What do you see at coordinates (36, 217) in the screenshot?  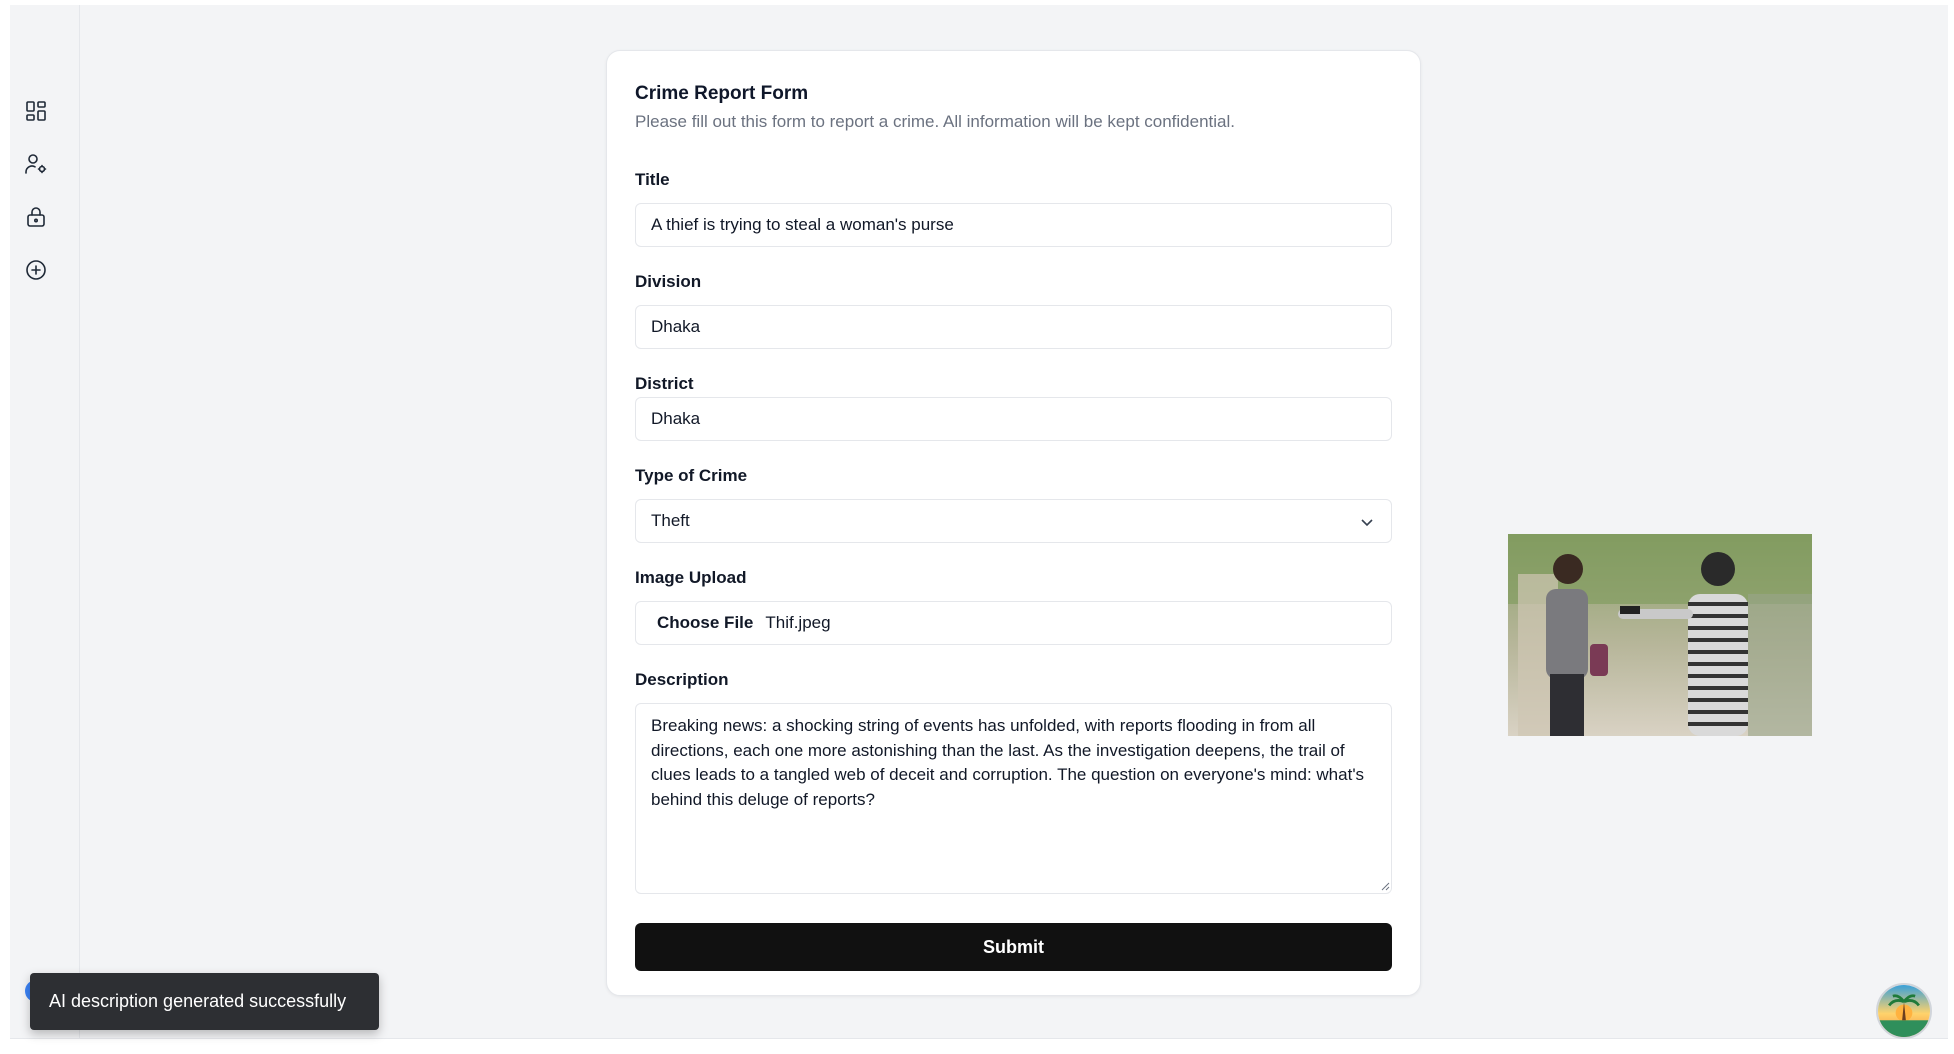 I see `lock-icon` at bounding box center [36, 217].